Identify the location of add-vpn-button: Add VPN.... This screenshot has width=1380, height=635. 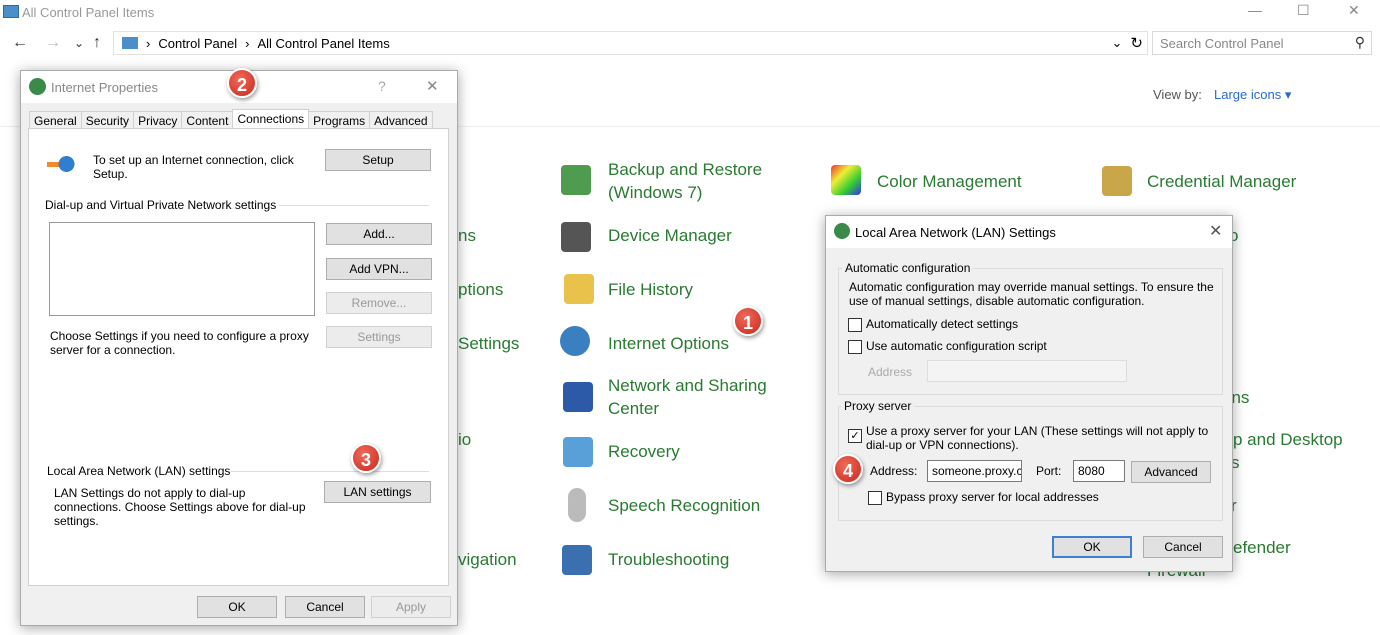
(379, 269).